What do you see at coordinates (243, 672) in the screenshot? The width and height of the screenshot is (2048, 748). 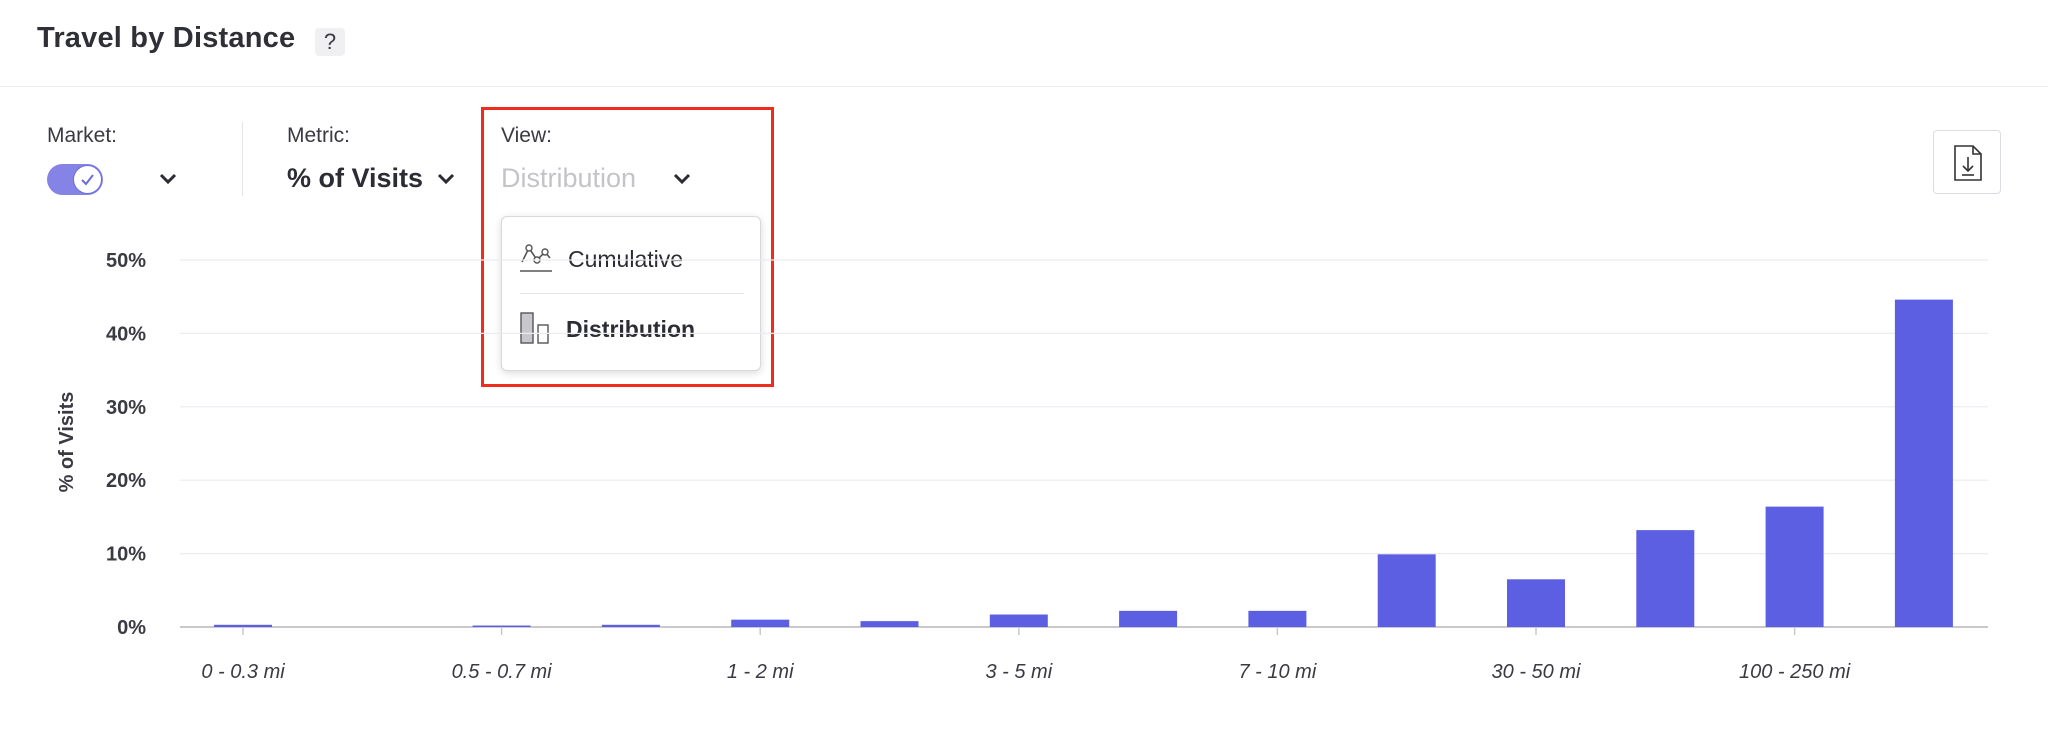 I see `x-tick-label: 0 - 0.3 mi` at bounding box center [243, 672].